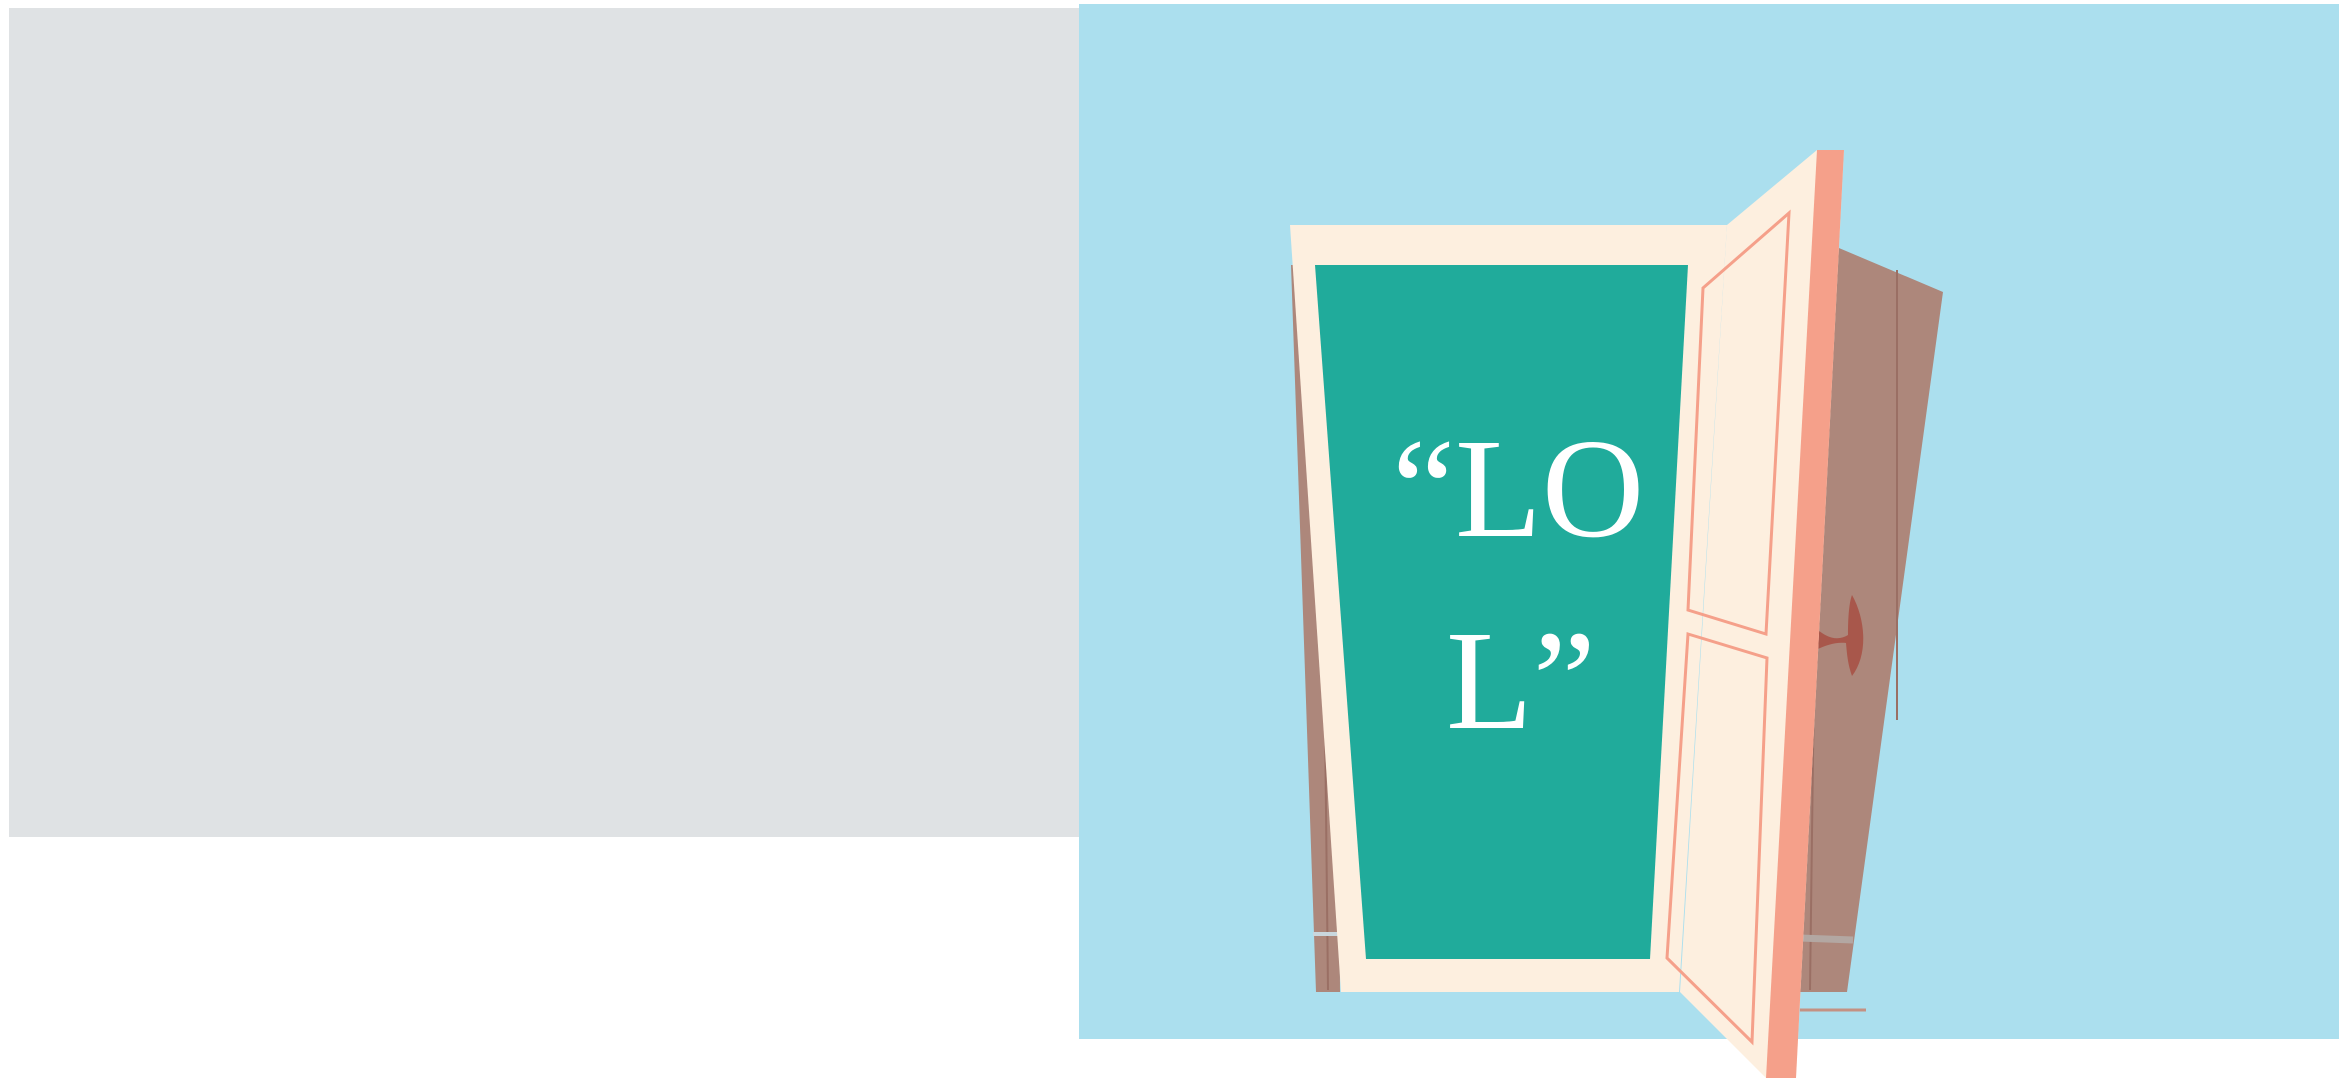  What do you see at coordinates (1518, 488) in the screenshot?
I see `door-sign-line-1: “LO` at bounding box center [1518, 488].